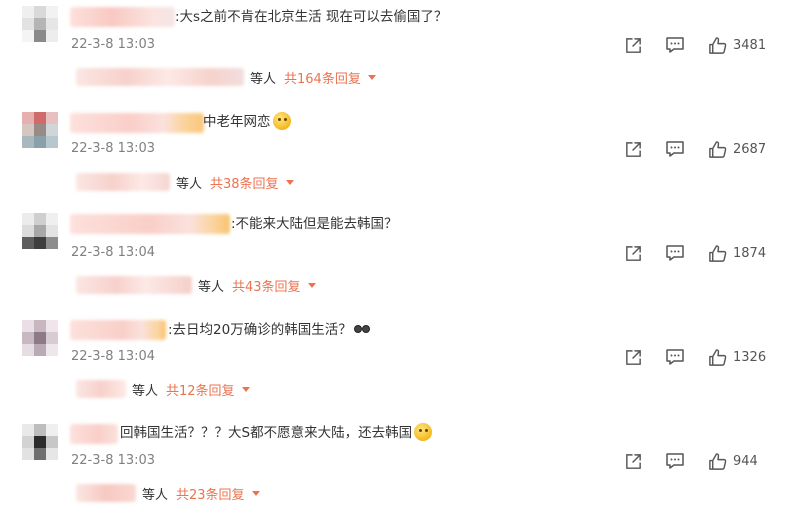 This screenshot has height=520, width=787. I want to click on comment-text: :大s之前不肯在北京生活 现在可以去偷国了？, so click(311, 17).